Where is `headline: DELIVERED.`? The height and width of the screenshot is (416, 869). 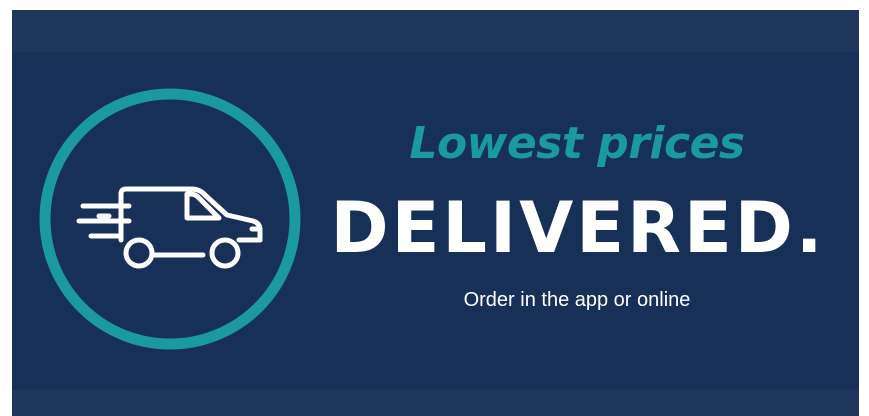 headline: DELIVERED. is located at coordinates (578, 228).